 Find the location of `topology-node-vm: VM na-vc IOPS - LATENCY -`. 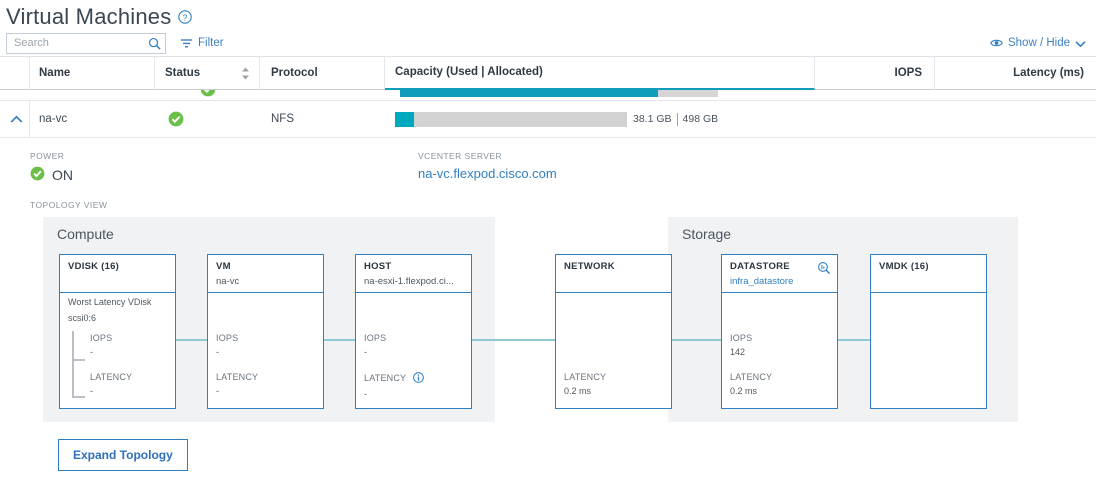

topology-node-vm: VM na-vc IOPS - LATENCY - is located at coordinates (265, 331).